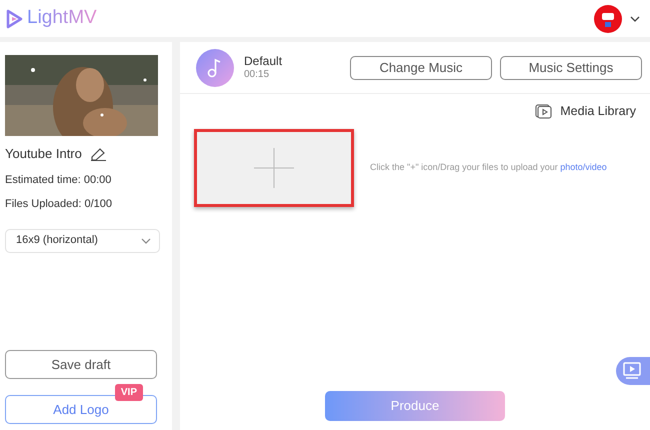 This screenshot has width=650, height=430. I want to click on upload-drop-zone, so click(274, 167).